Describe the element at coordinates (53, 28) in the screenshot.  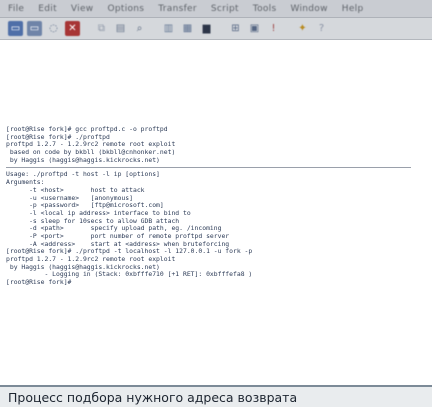
I see `disconnect-icon: ◌` at that location.